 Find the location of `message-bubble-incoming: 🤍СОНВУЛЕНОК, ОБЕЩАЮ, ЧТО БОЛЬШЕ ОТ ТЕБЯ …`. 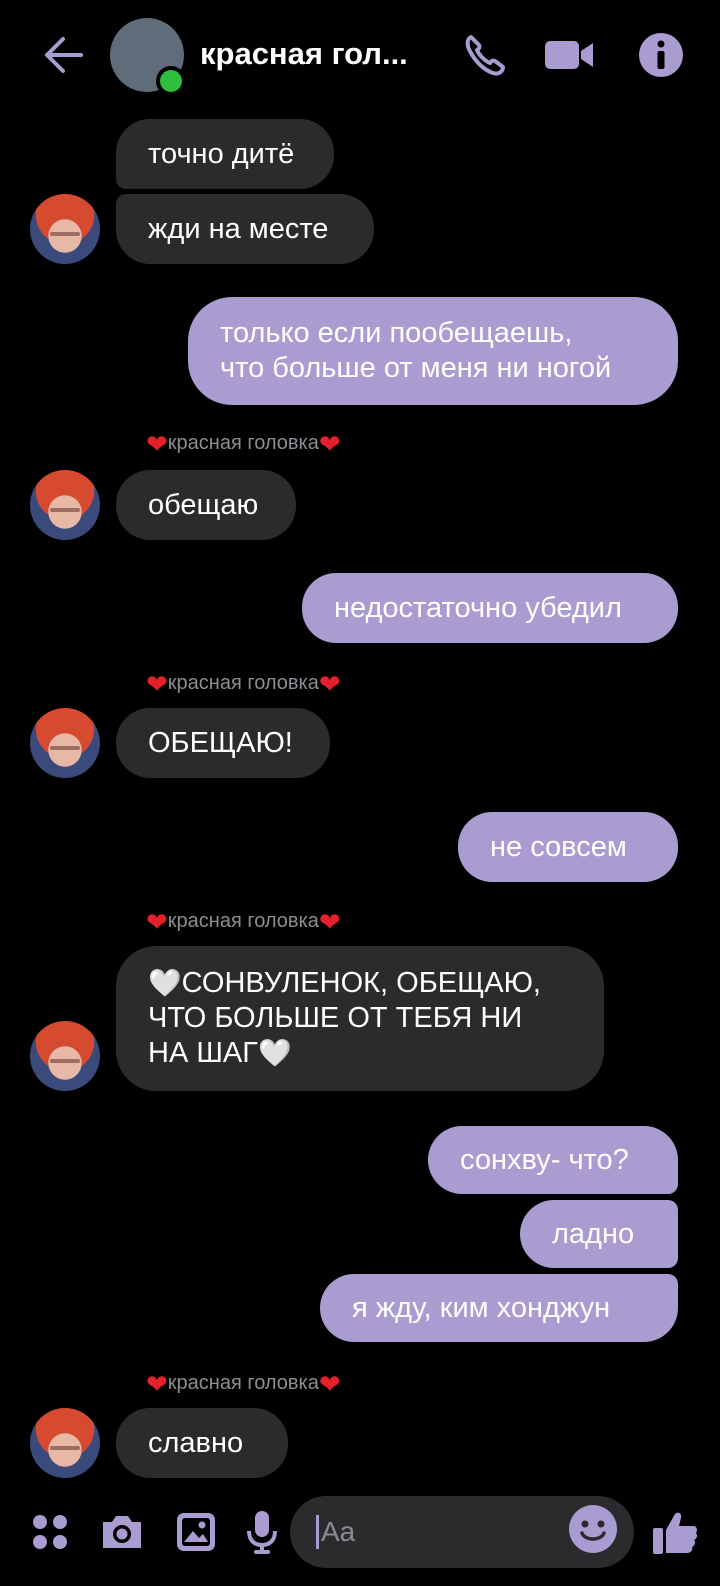

message-bubble-incoming: 🤍СОНВУЛЕНОК, ОБЕЩАЮ, ЧТО БОЛЬШЕ ОТ ТЕБЯ … is located at coordinates (360, 1018).